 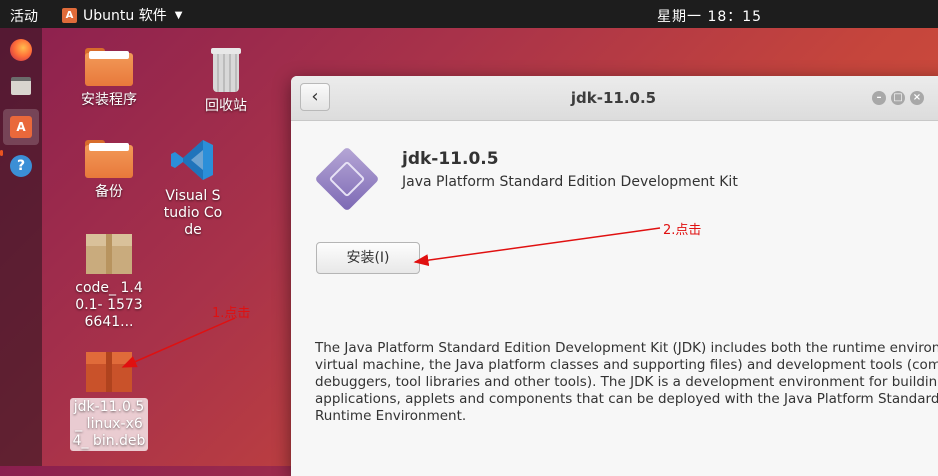 What do you see at coordinates (682, 230) in the screenshot?
I see `annotation-step-2: 2.点击` at bounding box center [682, 230].